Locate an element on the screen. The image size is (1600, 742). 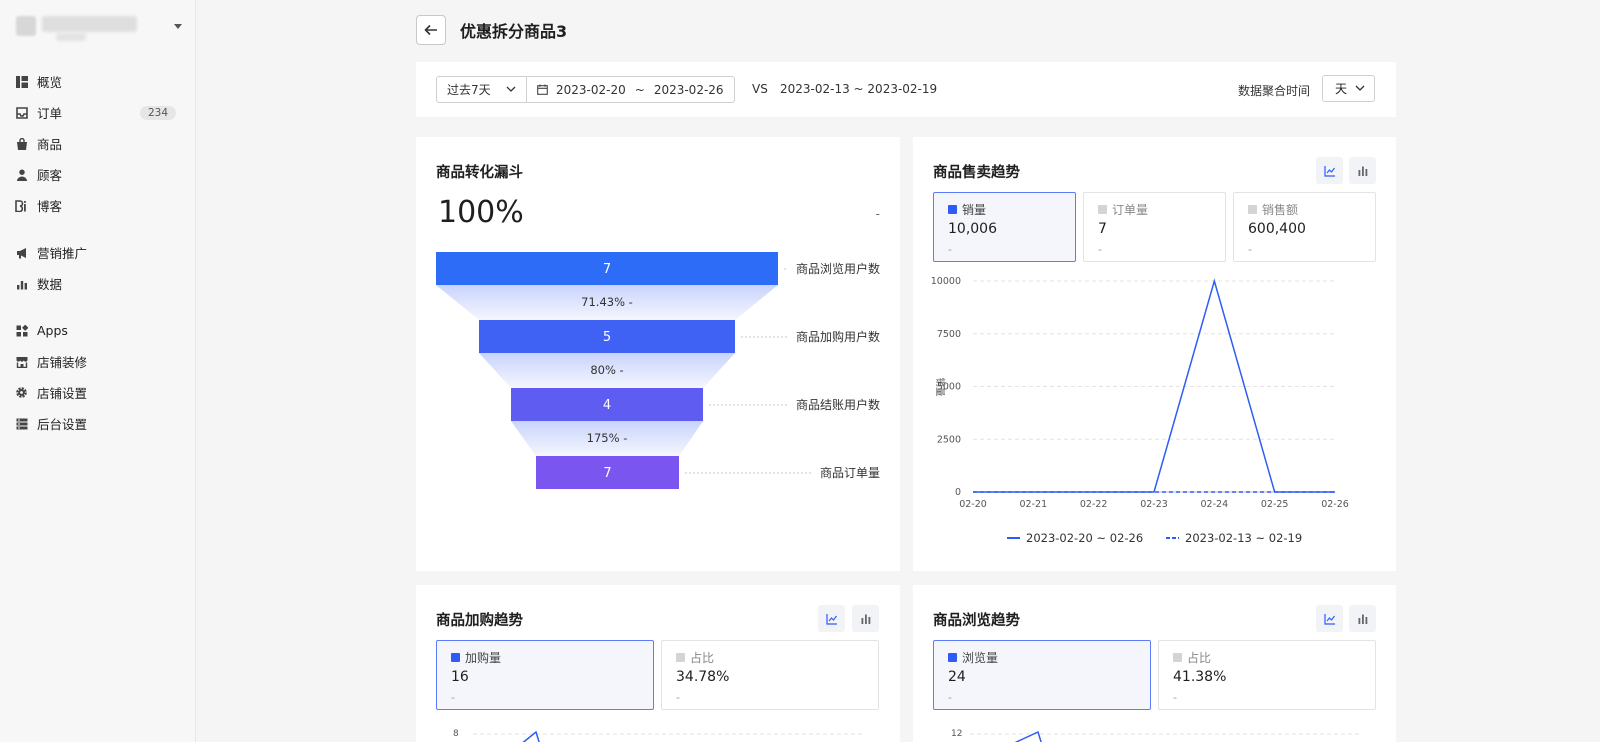
date-end: 2023-02-26 is located at coordinates (688, 89).